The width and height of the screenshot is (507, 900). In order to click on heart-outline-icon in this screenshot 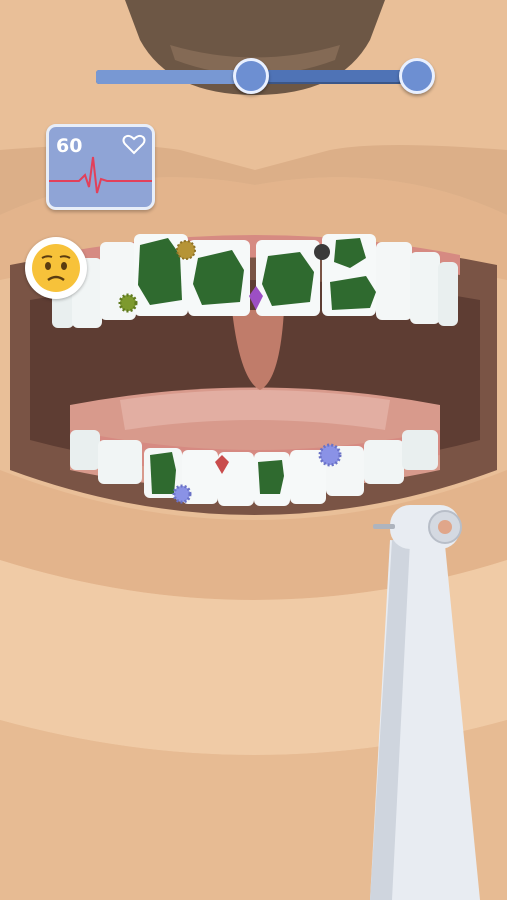, I will do `click(134, 144)`.